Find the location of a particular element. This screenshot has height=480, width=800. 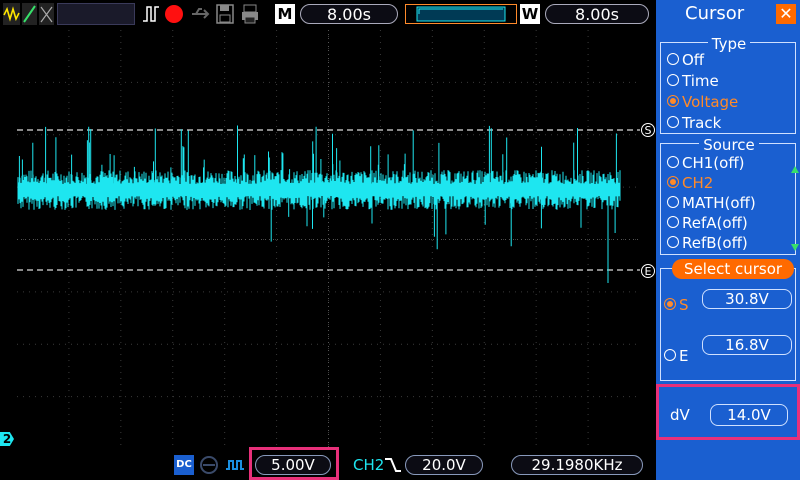

trigger-edge-icon is located at coordinates (393, 465).